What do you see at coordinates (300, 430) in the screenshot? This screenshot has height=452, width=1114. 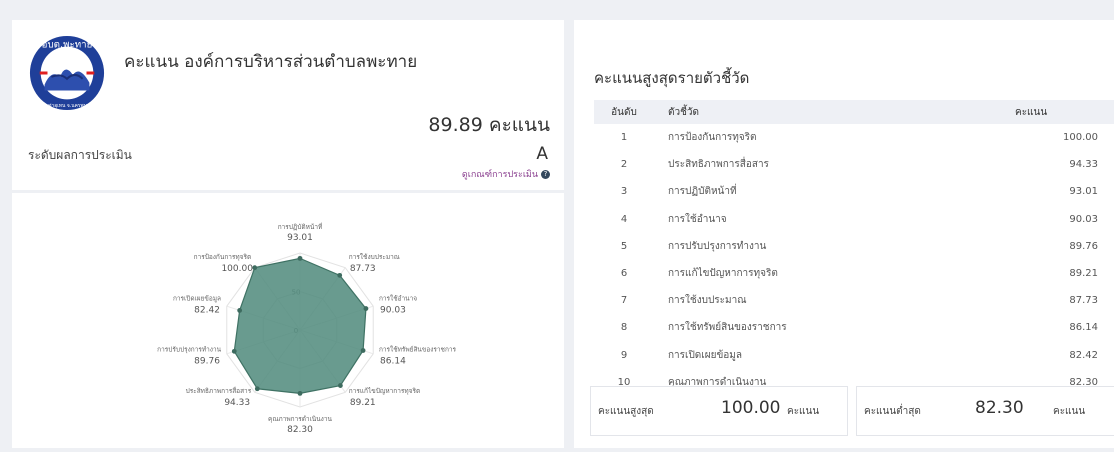 I see `radar-axis-value: 82.30` at bounding box center [300, 430].